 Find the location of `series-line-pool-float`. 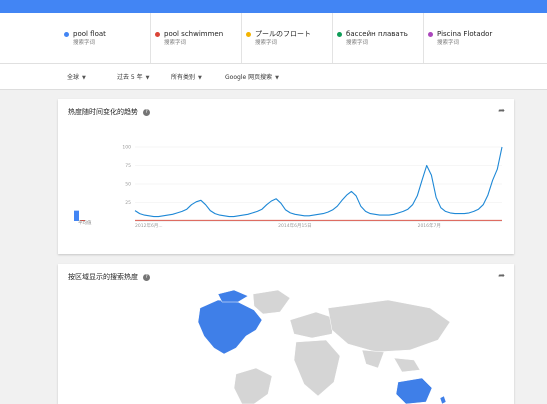

series-line-pool-float is located at coordinates (318, 182).